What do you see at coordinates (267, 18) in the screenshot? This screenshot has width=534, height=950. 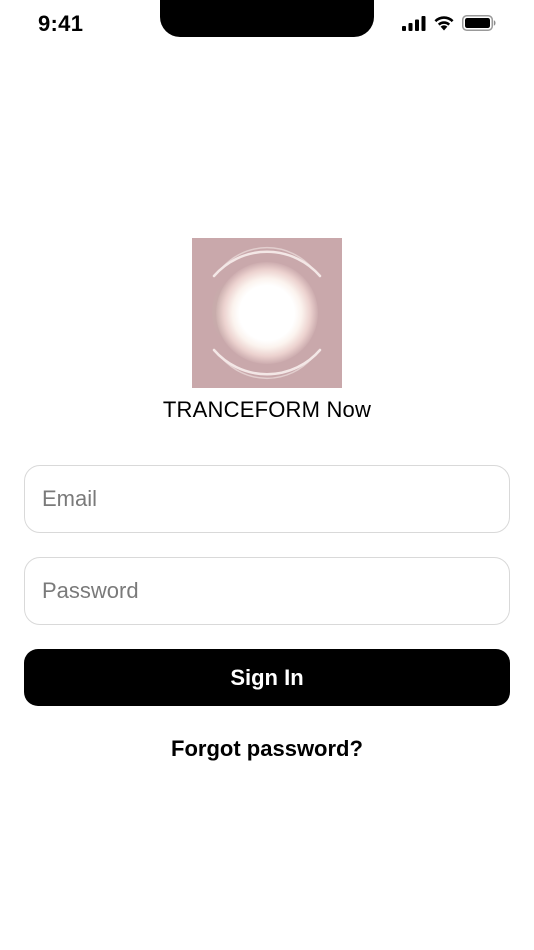 I see `device-notch` at bounding box center [267, 18].